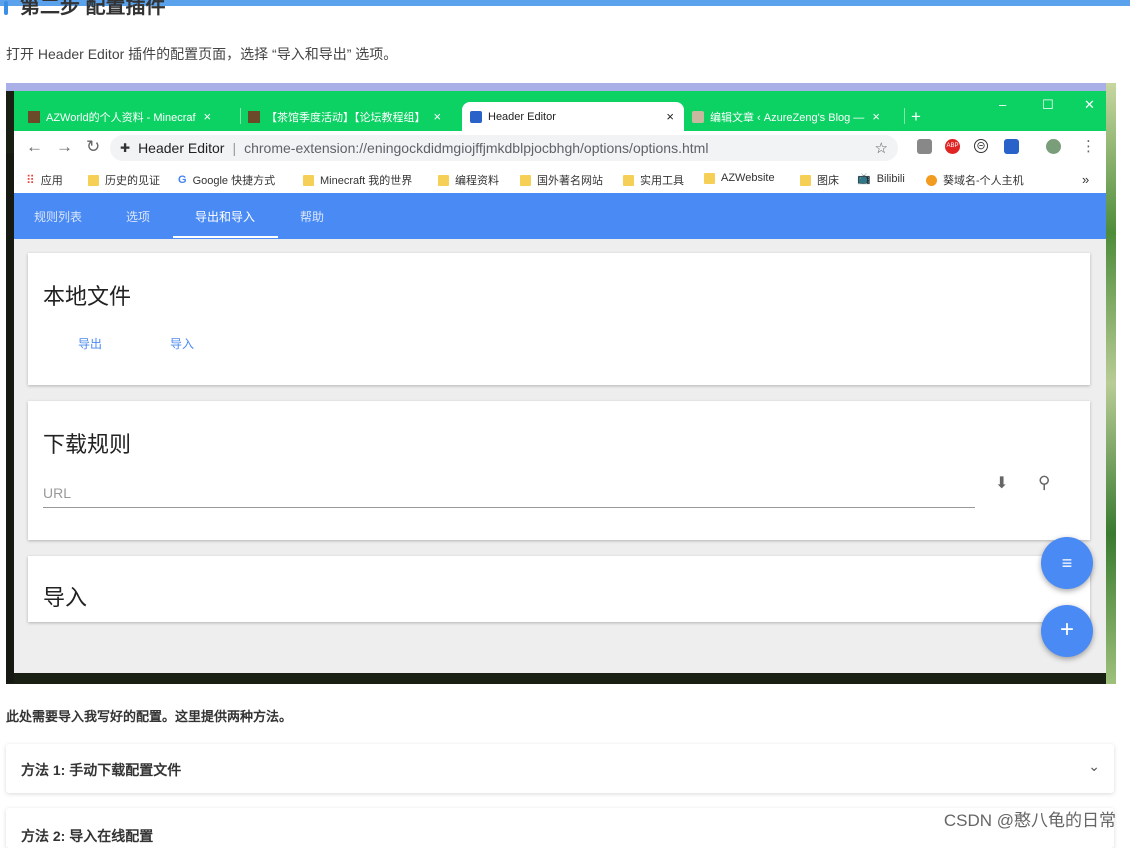 The width and height of the screenshot is (1130, 848). What do you see at coordinates (125, 148) in the screenshot?
I see `extension-puzzle-icon: ✚` at bounding box center [125, 148].